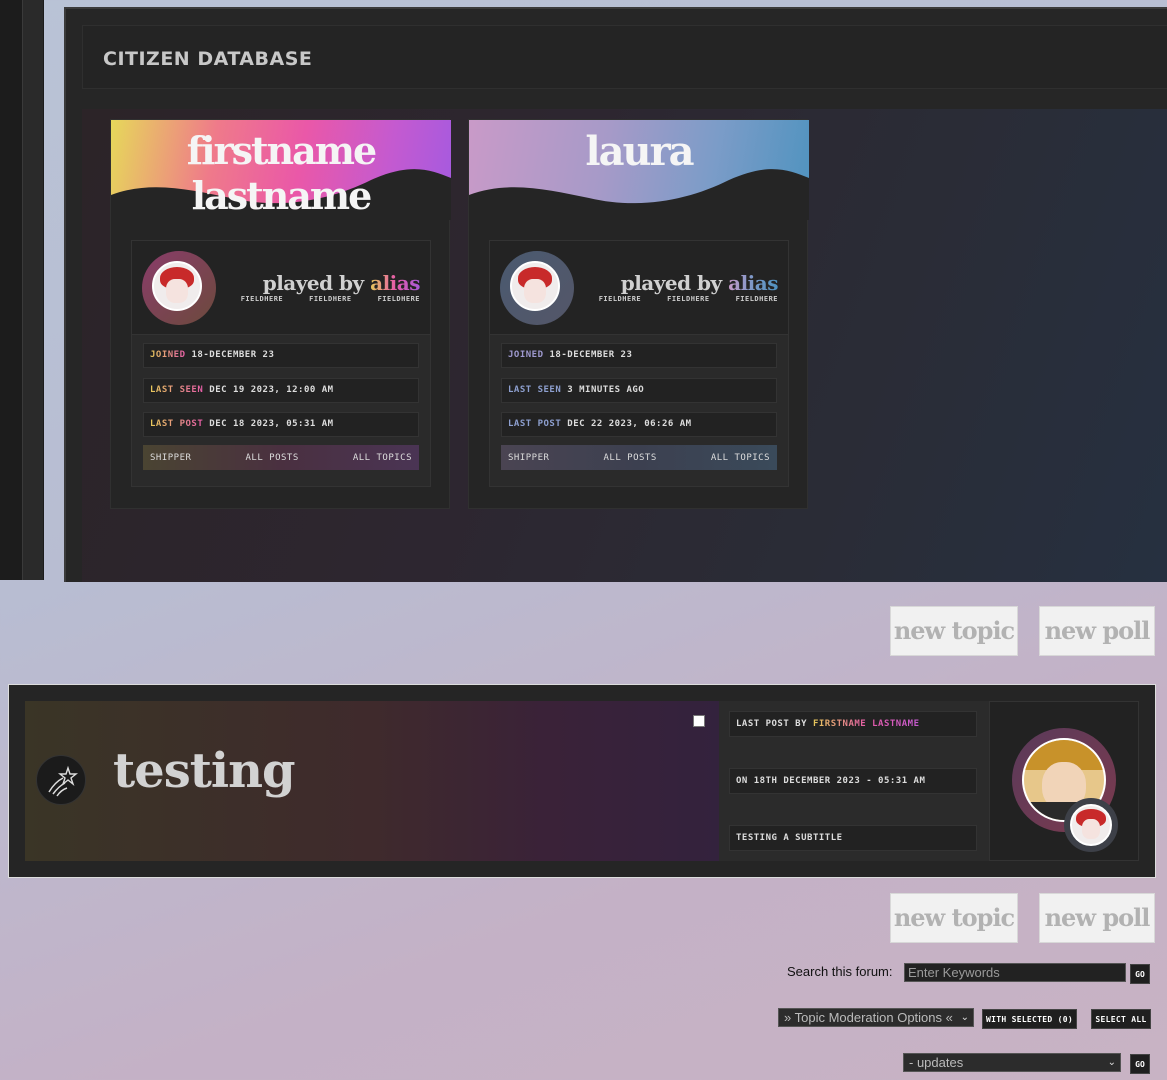 This screenshot has height=1080, width=1167. What do you see at coordinates (208, 59) in the screenshot?
I see `page-title: CITIZEN DATABASE` at bounding box center [208, 59].